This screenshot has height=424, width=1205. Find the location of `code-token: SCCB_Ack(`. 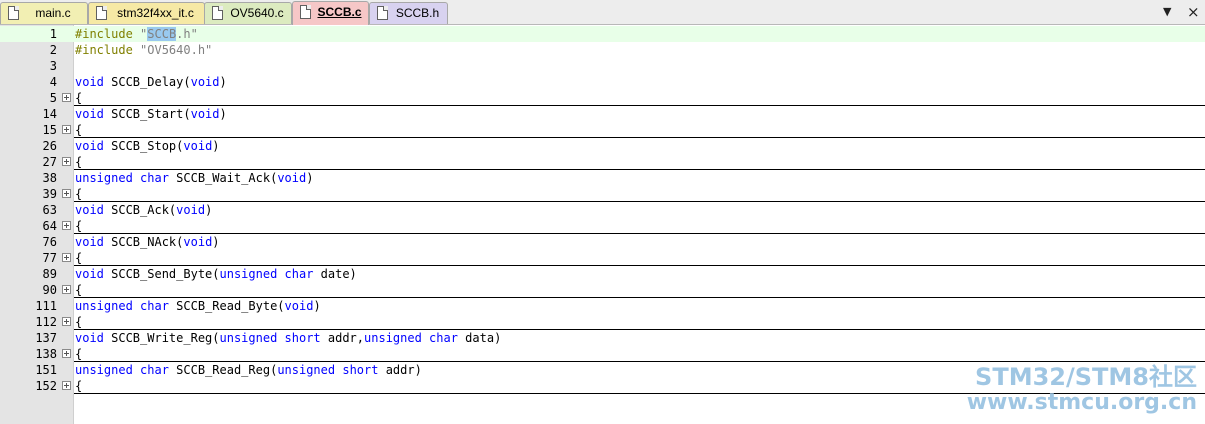

code-token: SCCB_Ack( is located at coordinates (140, 210).